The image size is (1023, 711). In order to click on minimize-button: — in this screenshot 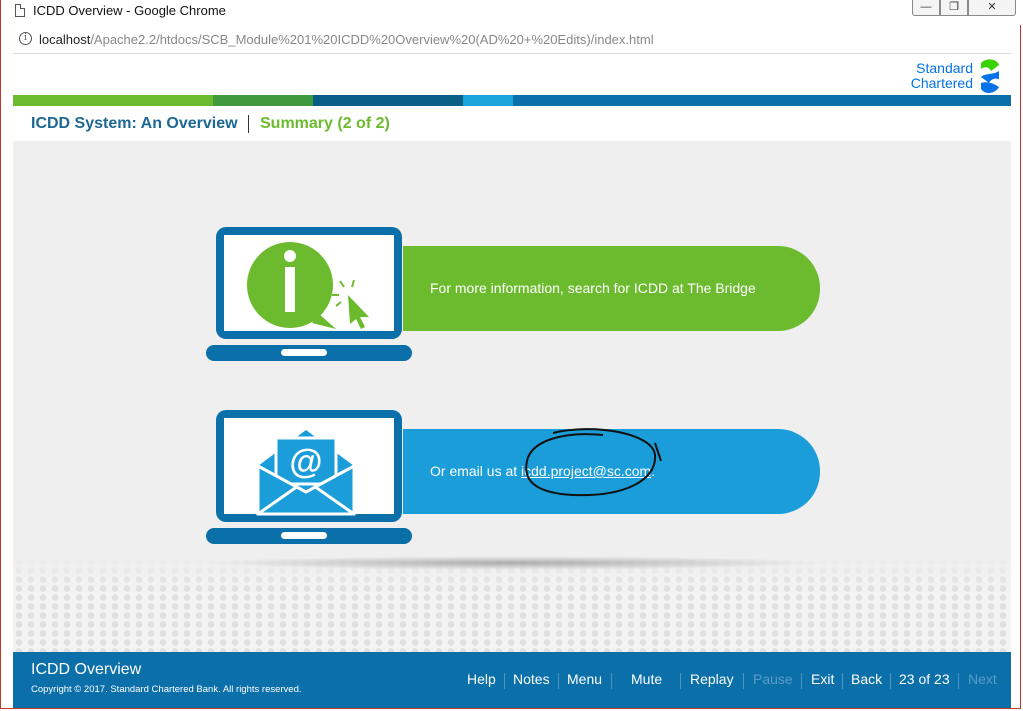, I will do `click(926, 8)`.